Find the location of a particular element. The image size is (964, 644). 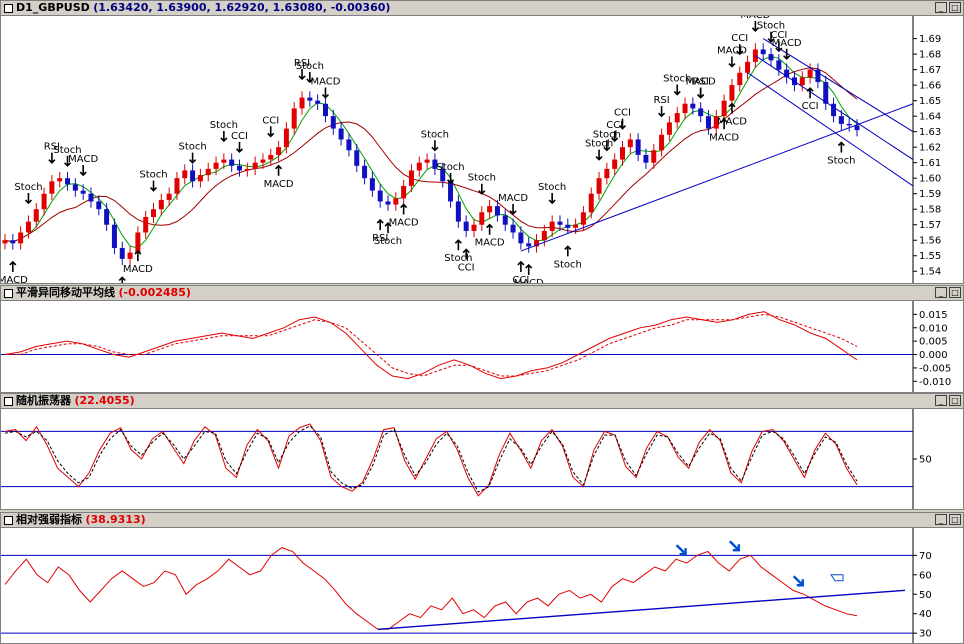

y-tick-label: 1.61 is located at coordinates (930, 163).